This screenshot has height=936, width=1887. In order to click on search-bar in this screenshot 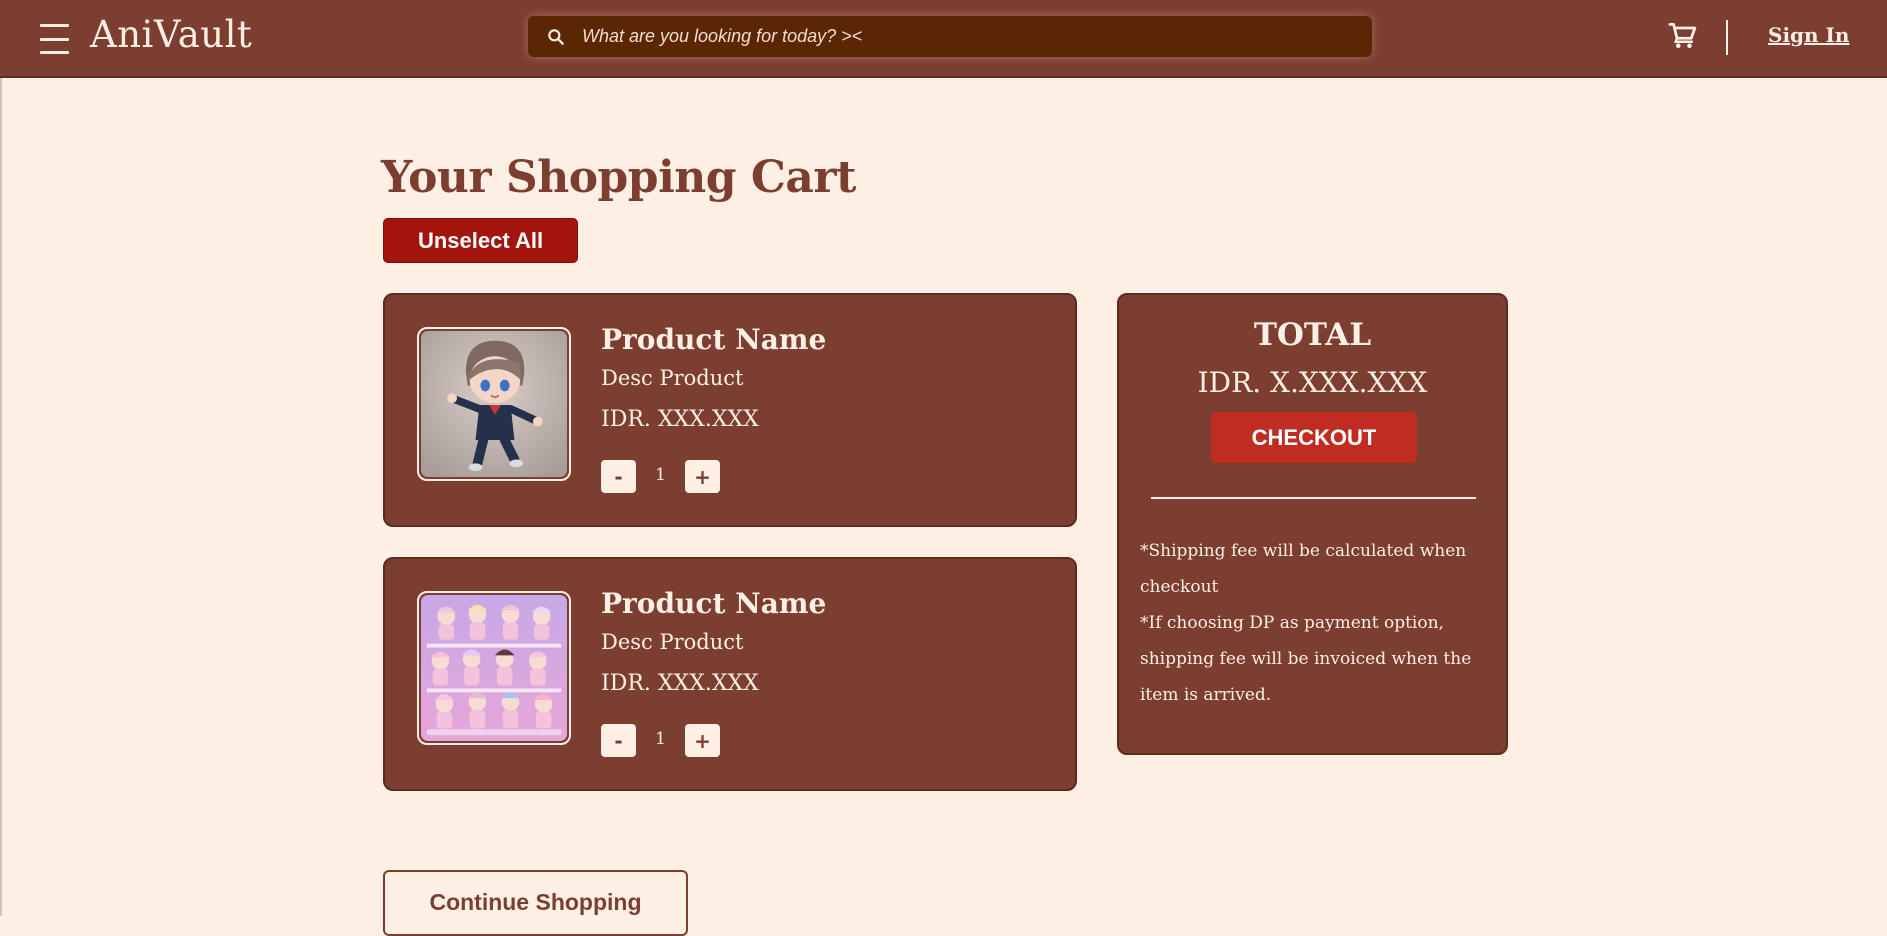, I will do `click(950, 36)`.